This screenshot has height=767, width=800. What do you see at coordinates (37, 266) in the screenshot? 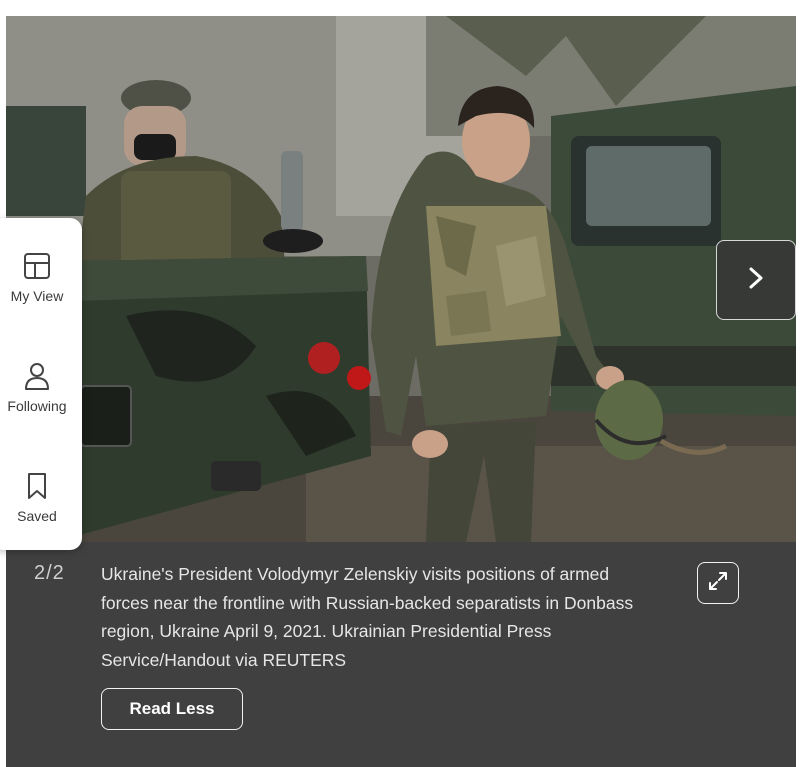
I see `layout-icon` at bounding box center [37, 266].